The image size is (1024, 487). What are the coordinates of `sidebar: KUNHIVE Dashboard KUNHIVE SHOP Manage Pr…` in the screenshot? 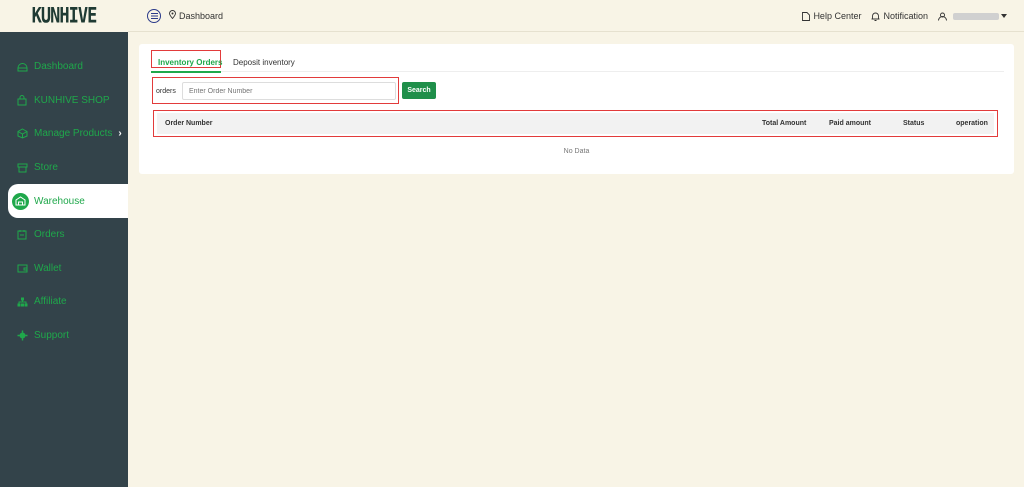 It's located at (64, 243).